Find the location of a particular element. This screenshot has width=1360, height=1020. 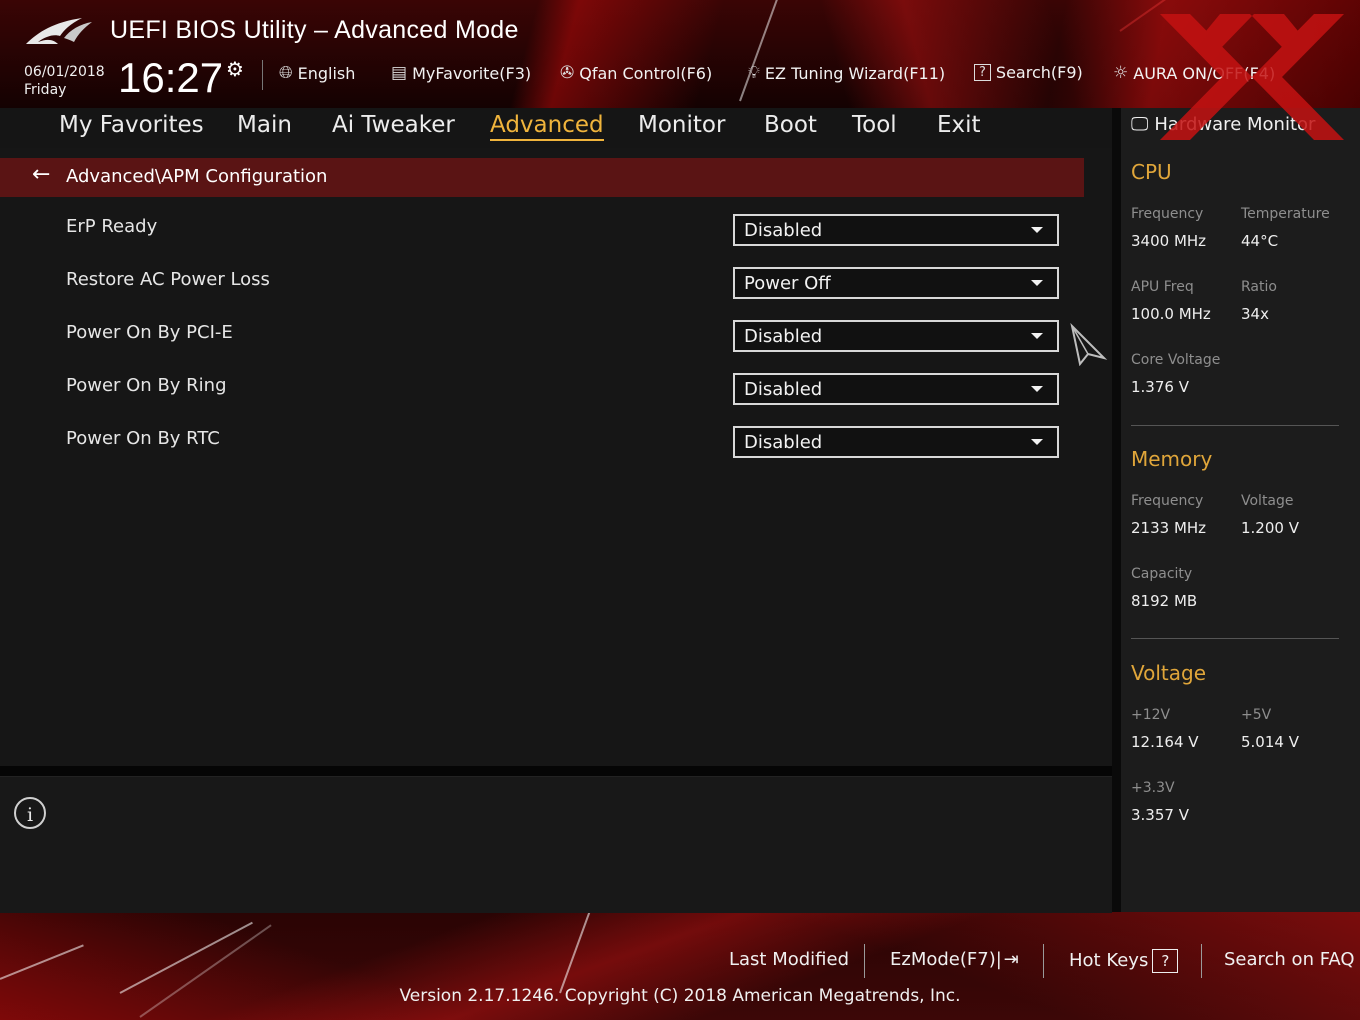

tab-exit: Exit is located at coordinates (959, 125).